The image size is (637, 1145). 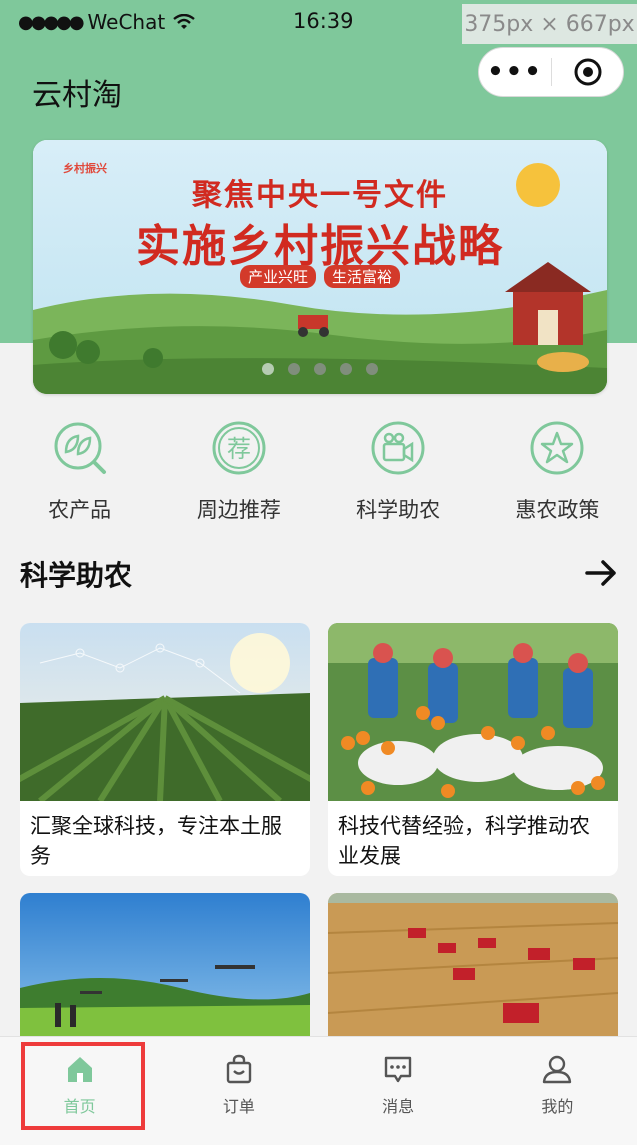 I want to click on quick-nav-science: 科学助农, so click(x=398, y=467).